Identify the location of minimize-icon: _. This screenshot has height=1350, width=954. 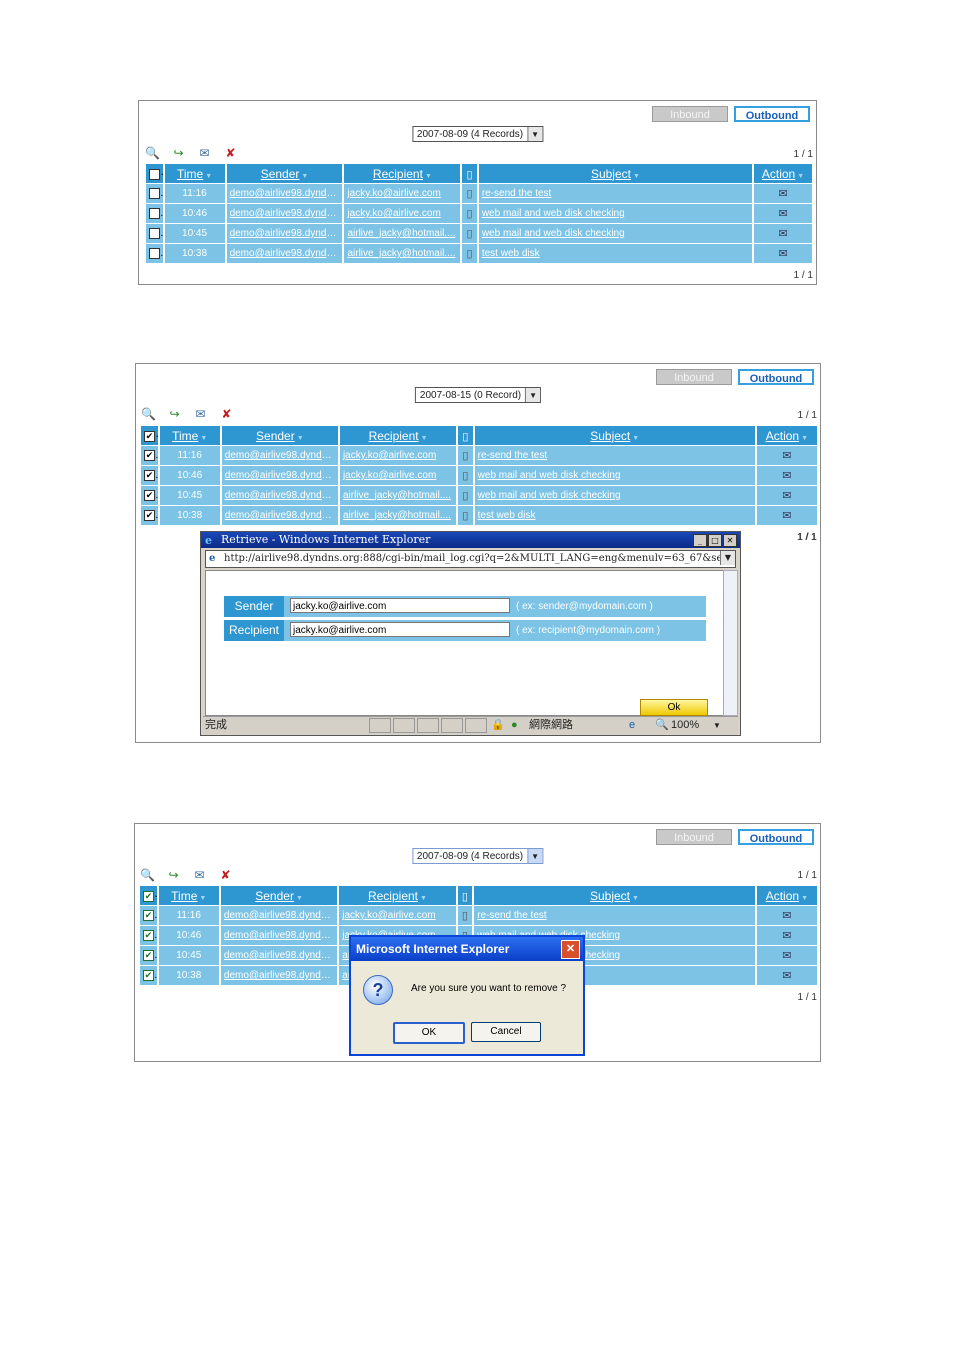
(700, 540).